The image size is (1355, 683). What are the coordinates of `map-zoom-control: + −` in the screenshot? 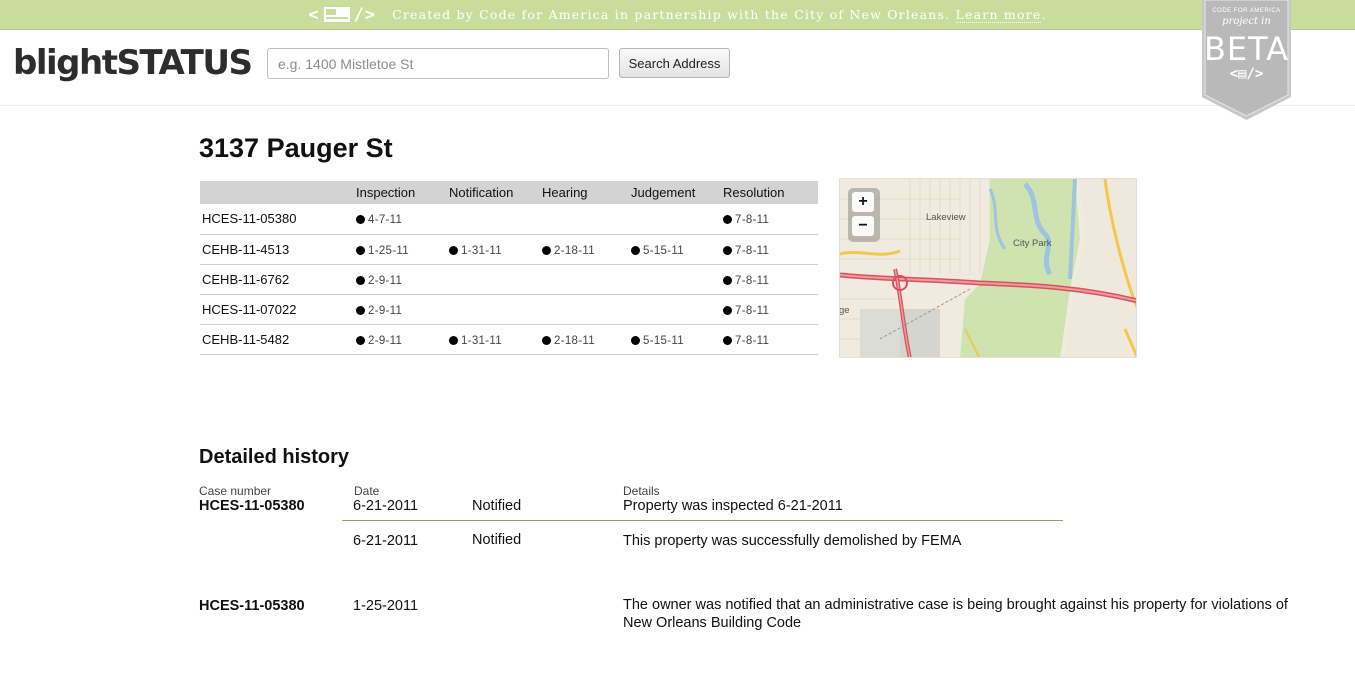 It's located at (864, 215).